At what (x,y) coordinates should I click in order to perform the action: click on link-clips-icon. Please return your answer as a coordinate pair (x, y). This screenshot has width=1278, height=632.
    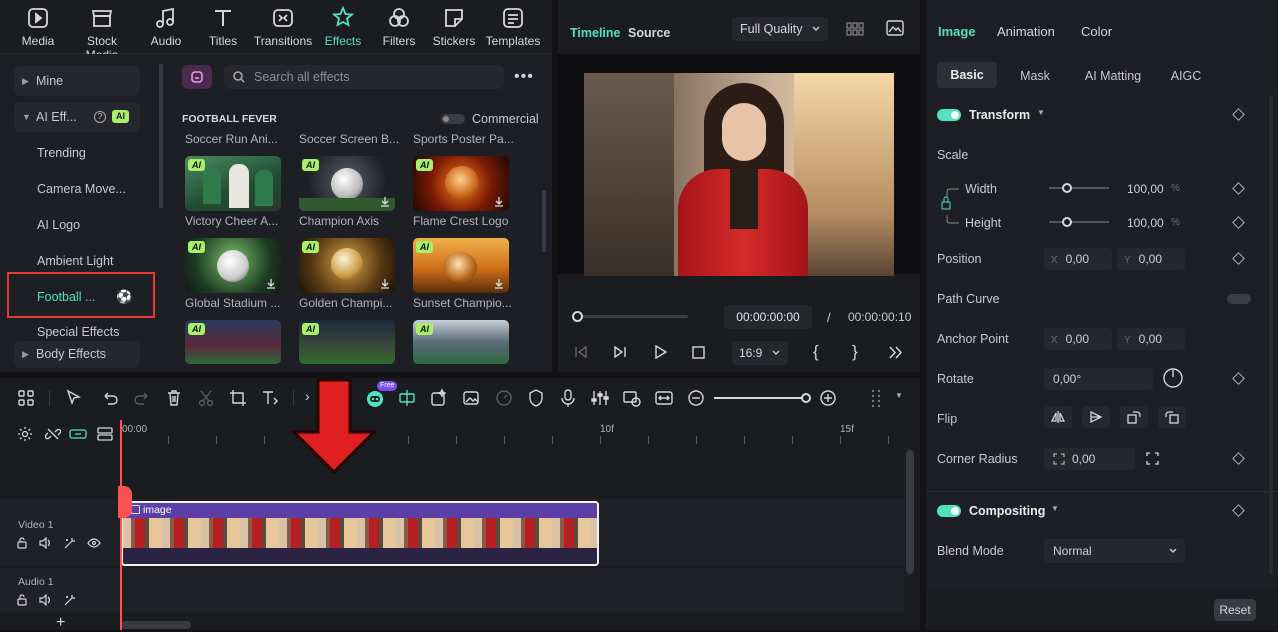
    Looking at the image, I should click on (78, 434).